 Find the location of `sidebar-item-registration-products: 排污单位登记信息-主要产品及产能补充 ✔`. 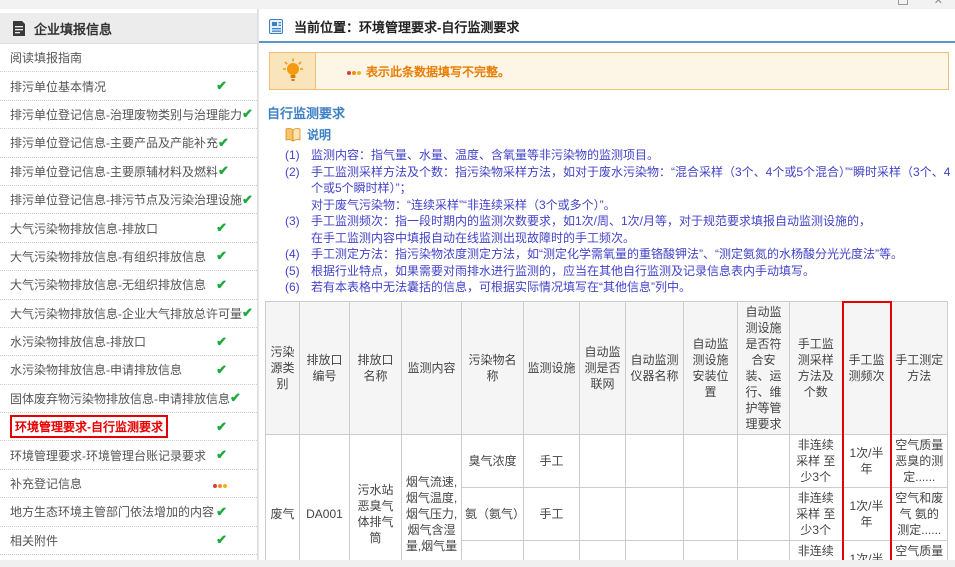

sidebar-item-registration-products: 排污单位登记信息-主要产品及产能补充 ✔ is located at coordinates (128, 143).